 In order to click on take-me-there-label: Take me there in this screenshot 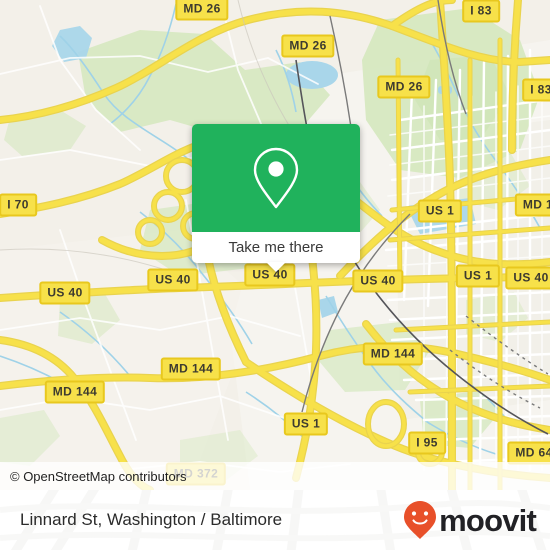, I will do `click(276, 247)`.